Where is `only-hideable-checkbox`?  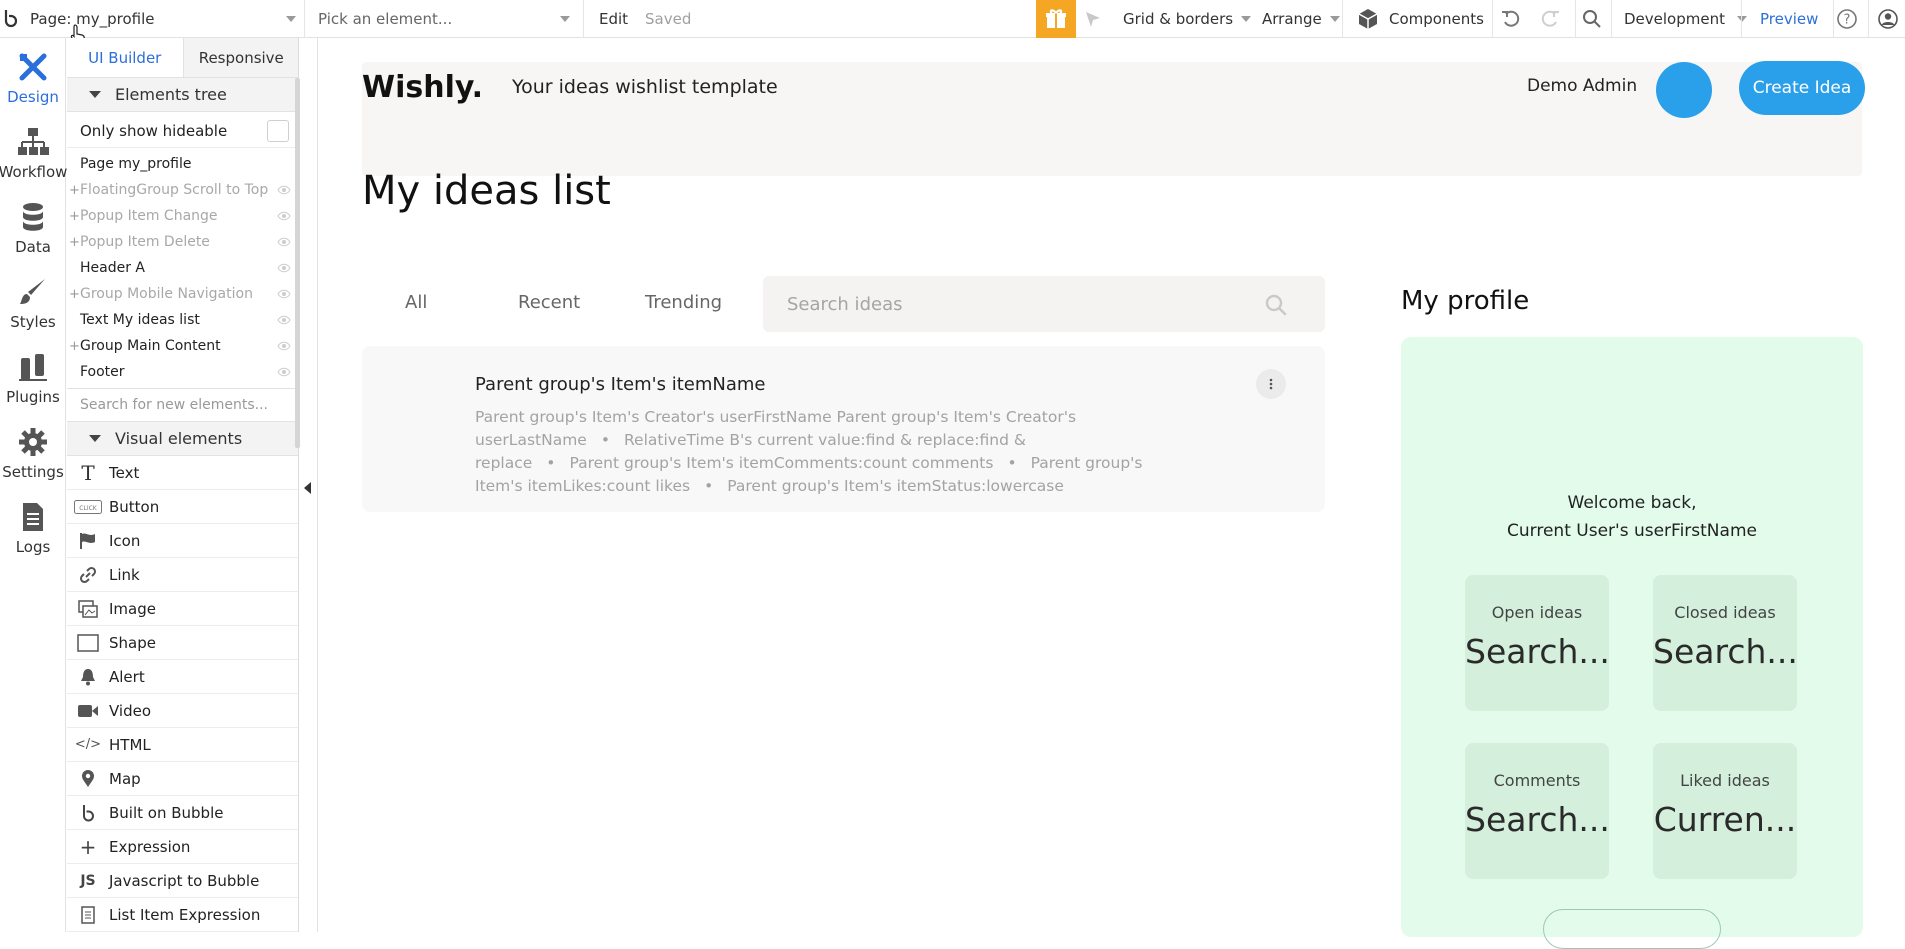 only-hideable-checkbox is located at coordinates (278, 131).